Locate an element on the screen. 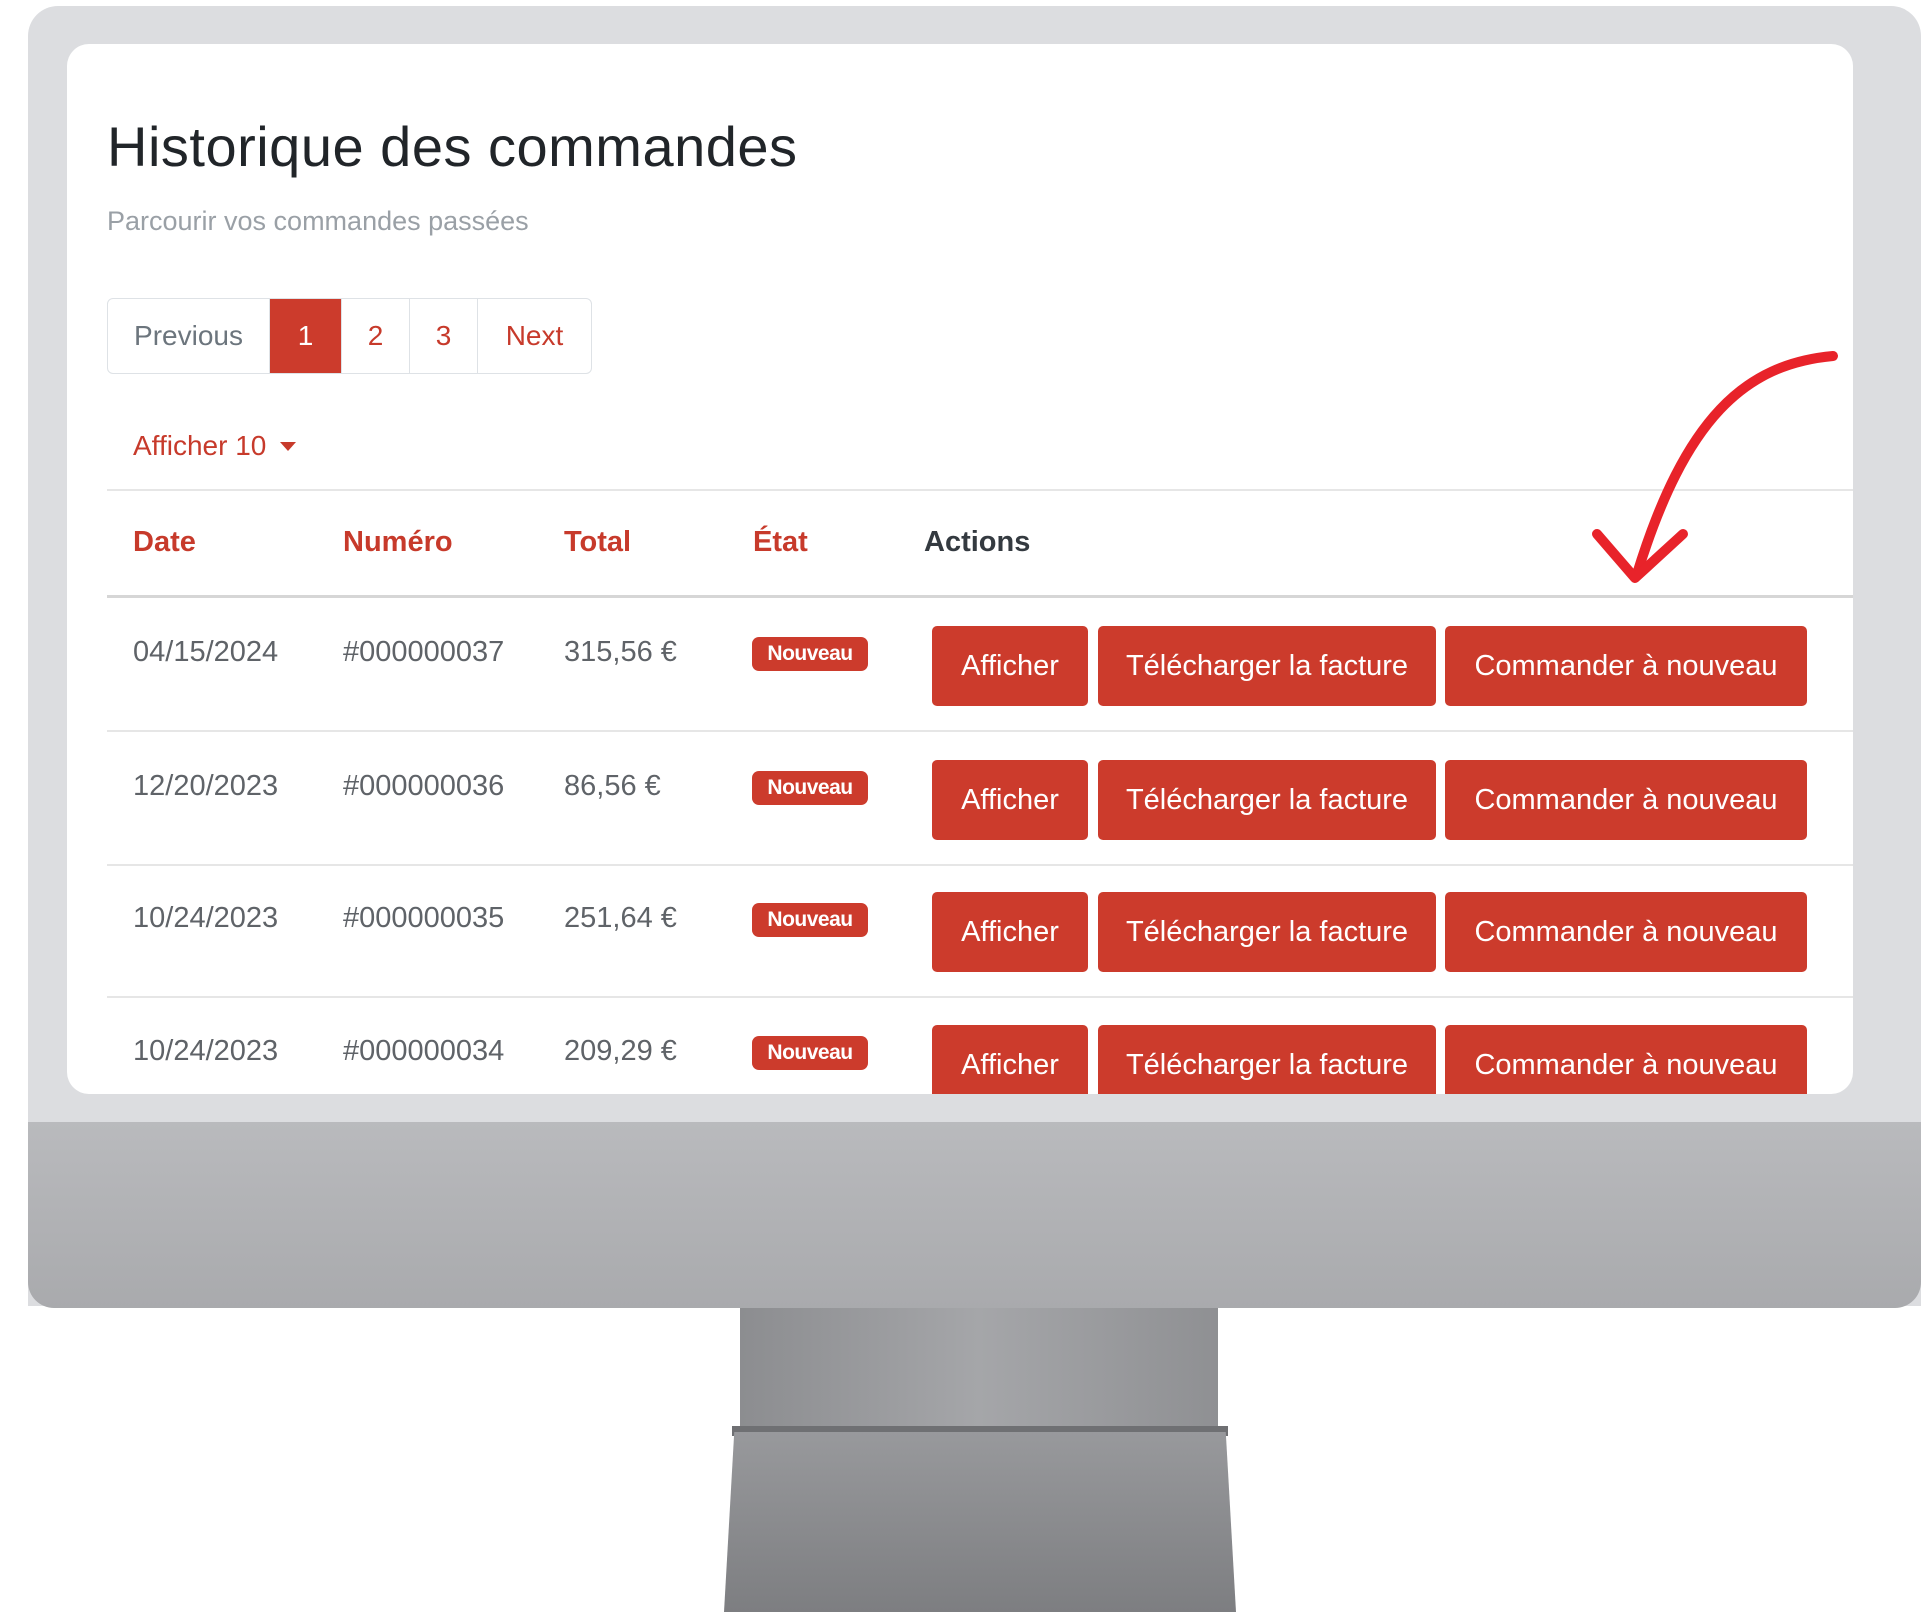 The height and width of the screenshot is (1612, 1921). pagination-page-3: 3 is located at coordinates (444, 336).